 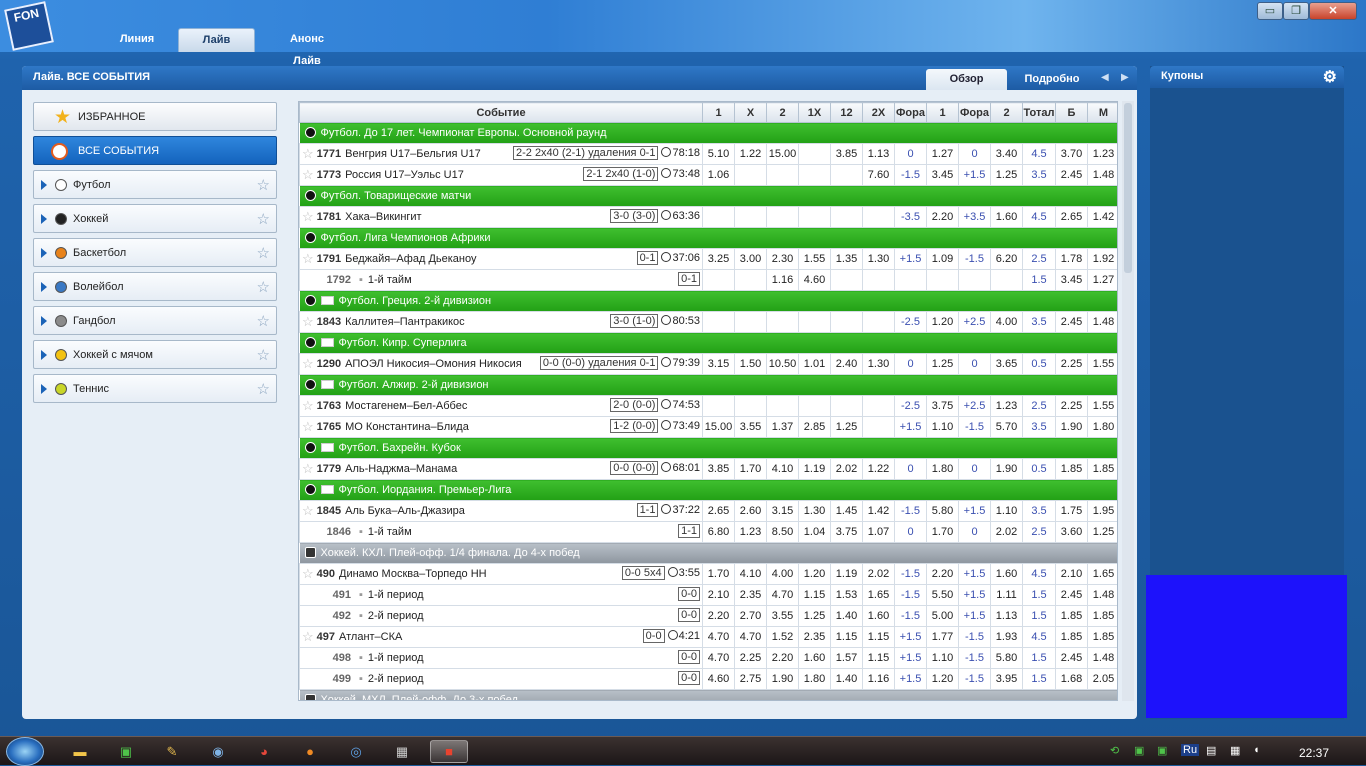 What do you see at coordinates (155, 150) in the screenshot?
I see `all-events-button: ВСЕ СОБЫТИЯ` at bounding box center [155, 150].